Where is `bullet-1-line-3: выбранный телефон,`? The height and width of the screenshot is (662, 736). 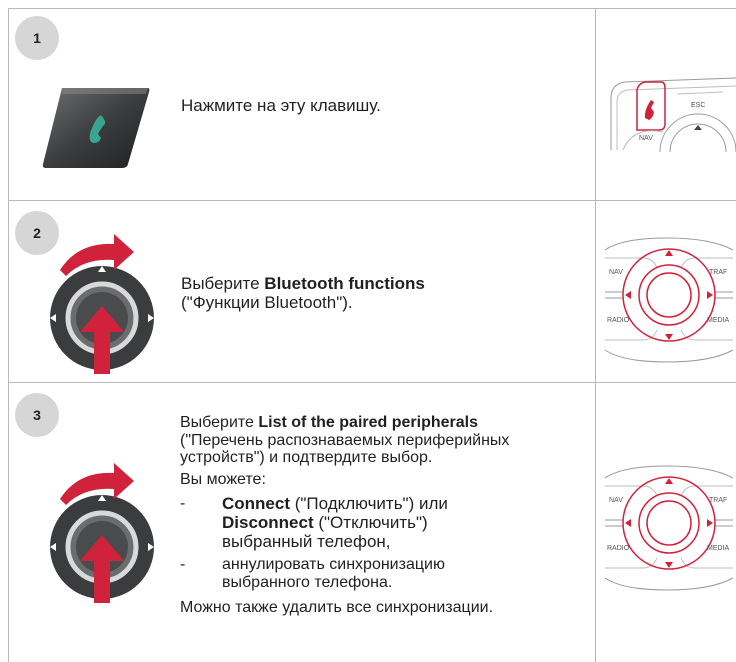
bullet-1-line-3: выбранный телефон, is located at coordinates (306, 541).